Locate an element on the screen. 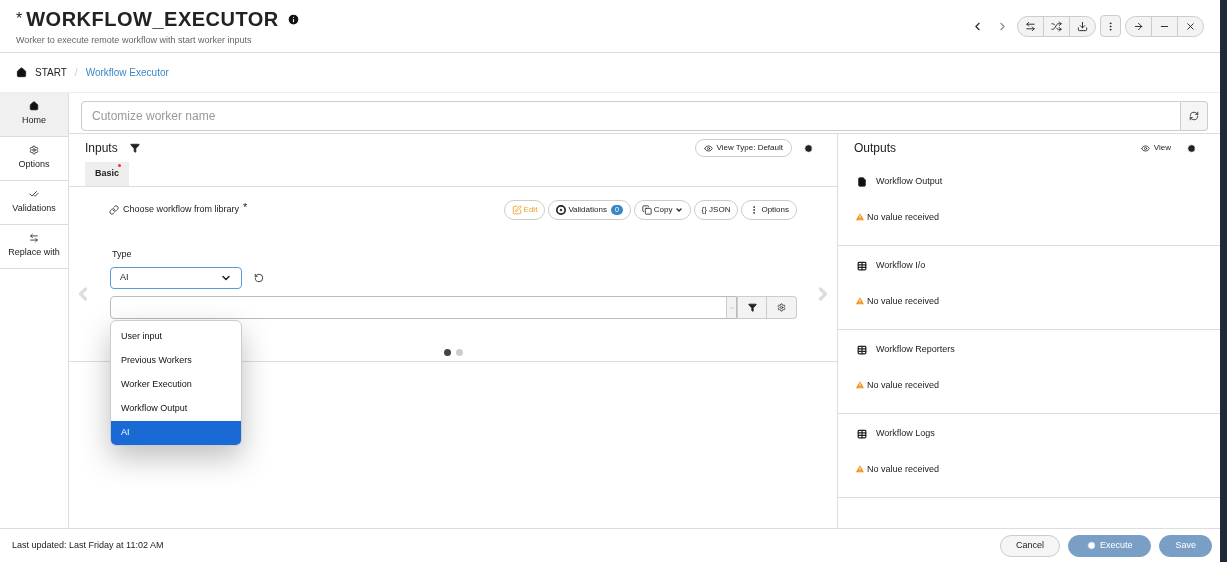 This screenshot has height=562, width=1227. file-icon is located at coordinates (862, 181).